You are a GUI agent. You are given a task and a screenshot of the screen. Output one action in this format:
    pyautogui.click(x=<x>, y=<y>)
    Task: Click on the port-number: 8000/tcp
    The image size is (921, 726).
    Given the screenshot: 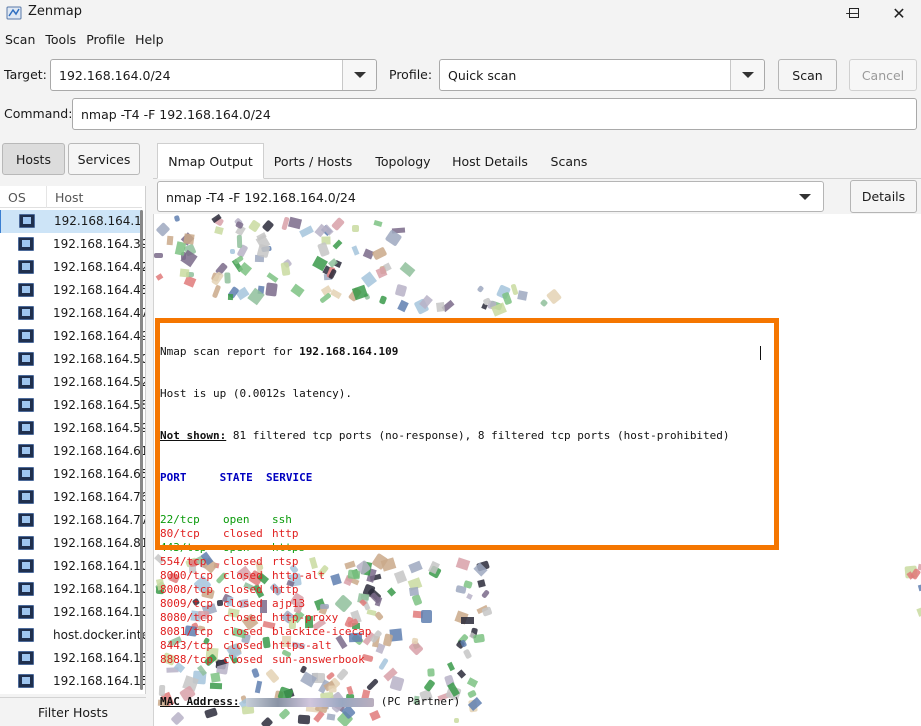 What is the action you would take?
    pyautogui.click(x=186, y=575)
    